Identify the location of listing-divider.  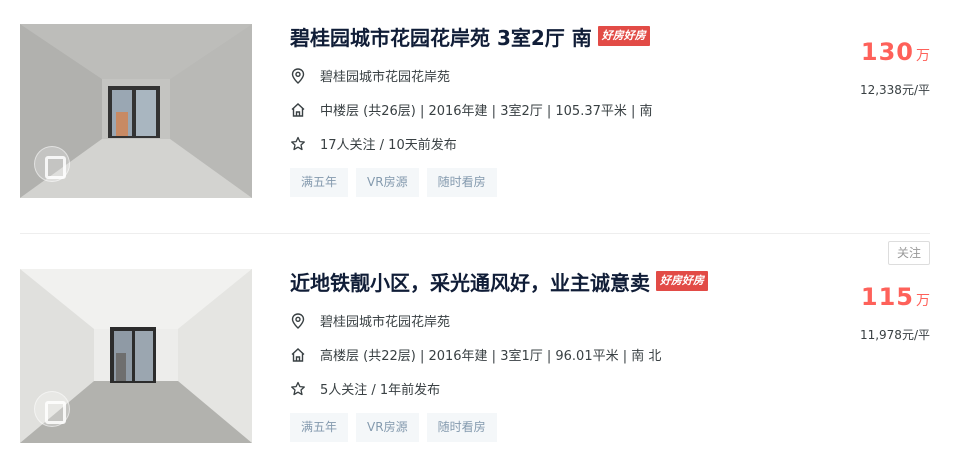
(475, 233).